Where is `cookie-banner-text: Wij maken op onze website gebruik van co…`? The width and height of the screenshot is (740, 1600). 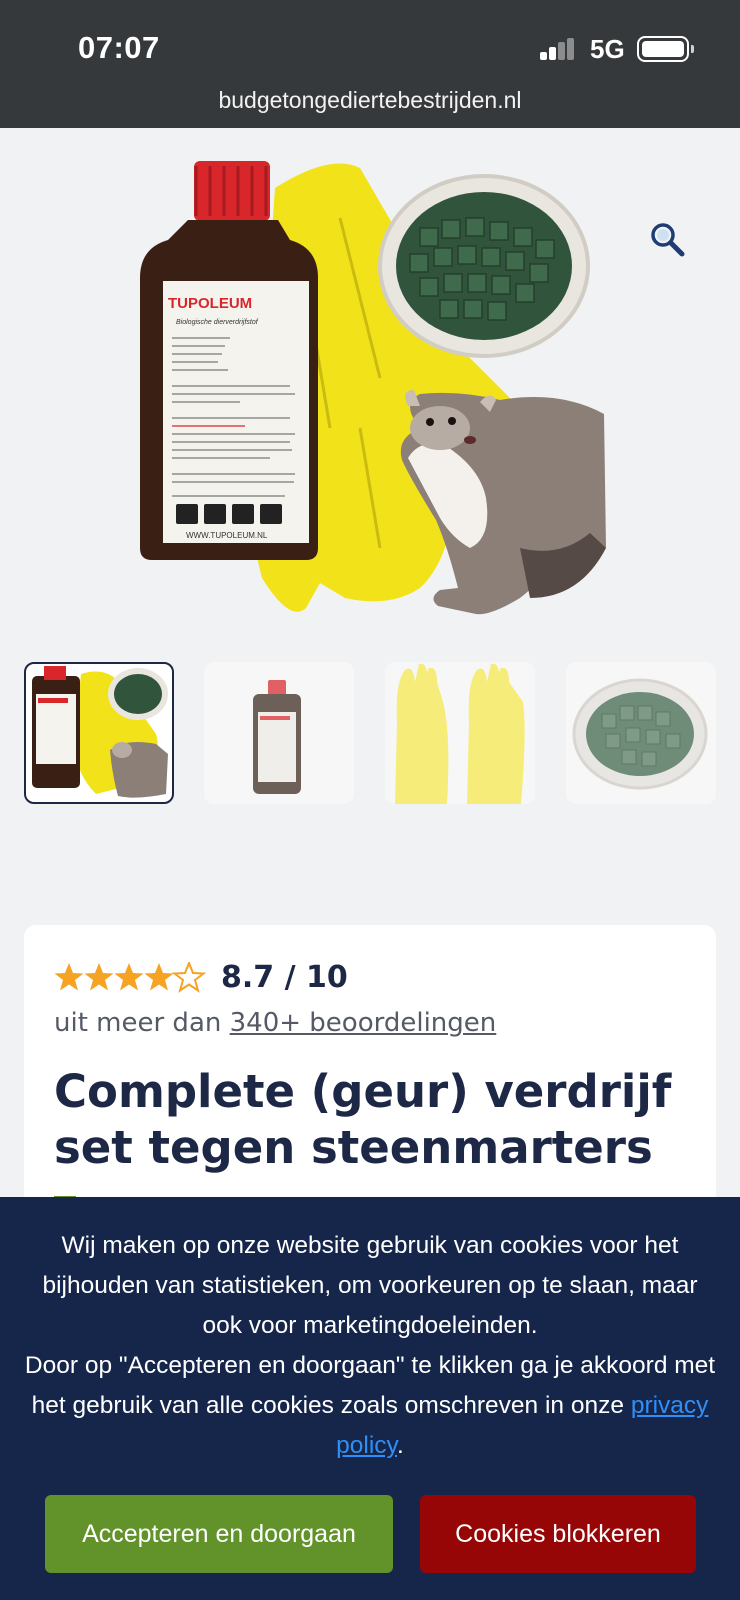
cookie-banner-text: Wij maken op onze website gebruik van co… is located at coordinates (370, 1346).